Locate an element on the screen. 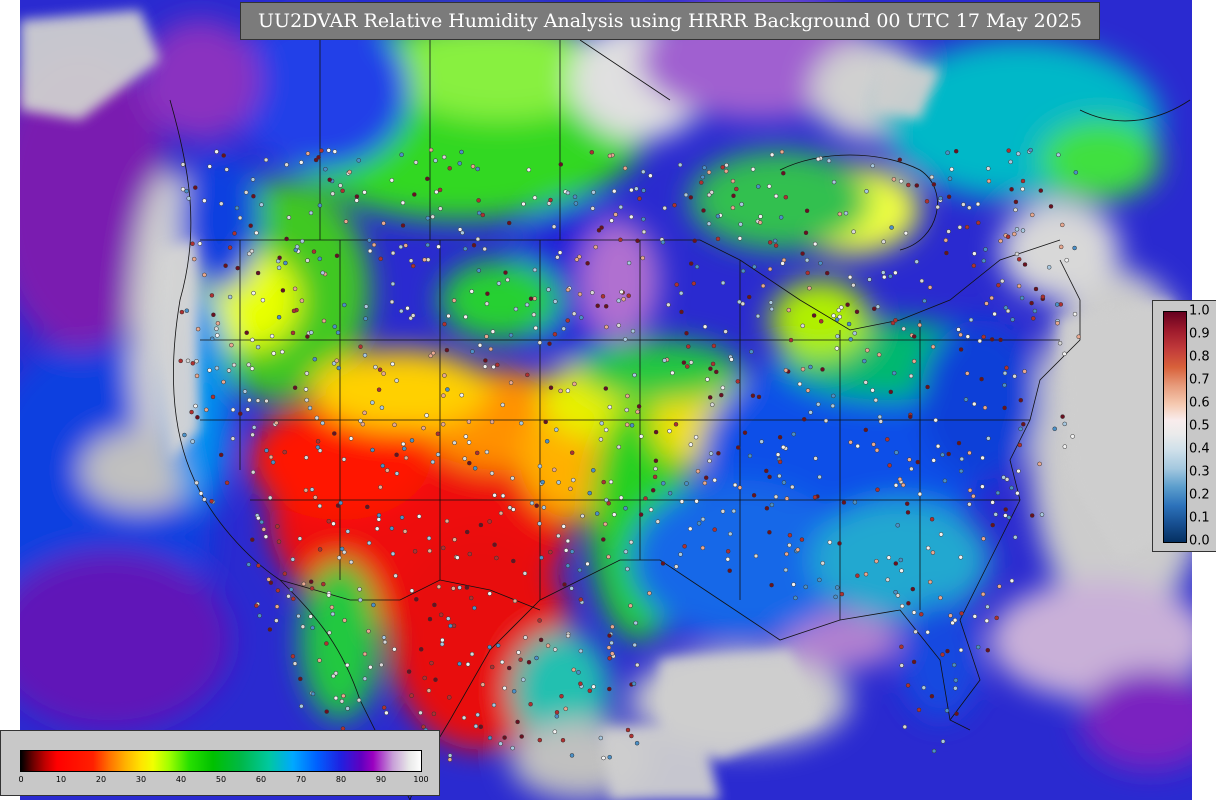  humidity-tick-label: 50 is located at coordinates (221, 779).